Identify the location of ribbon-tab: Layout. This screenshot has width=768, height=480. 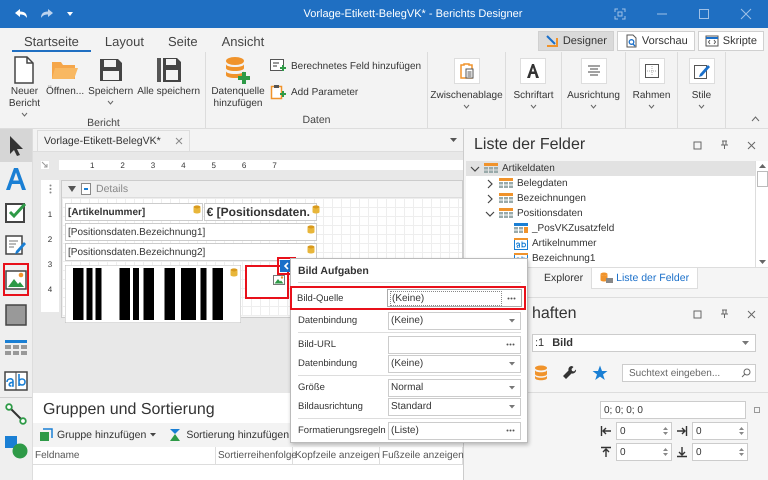
(124, 41).